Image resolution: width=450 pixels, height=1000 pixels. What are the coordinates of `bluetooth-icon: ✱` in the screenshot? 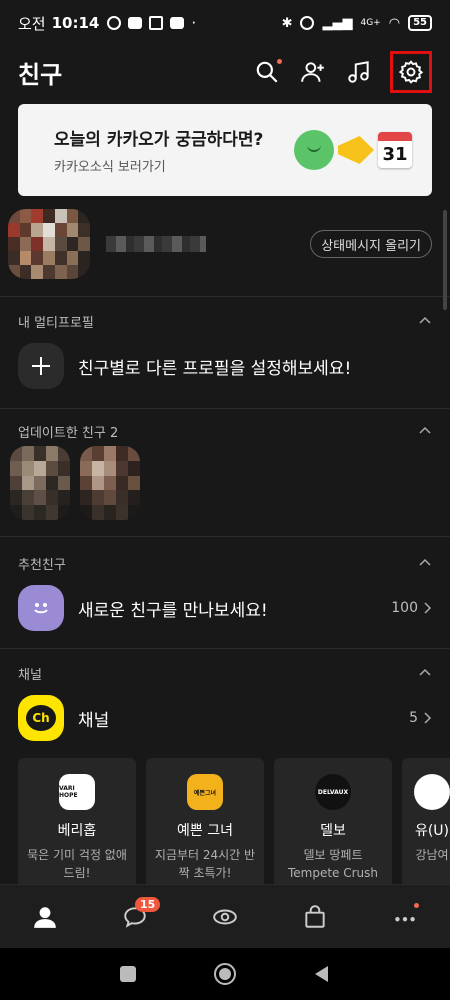 It's located at (287, 23).